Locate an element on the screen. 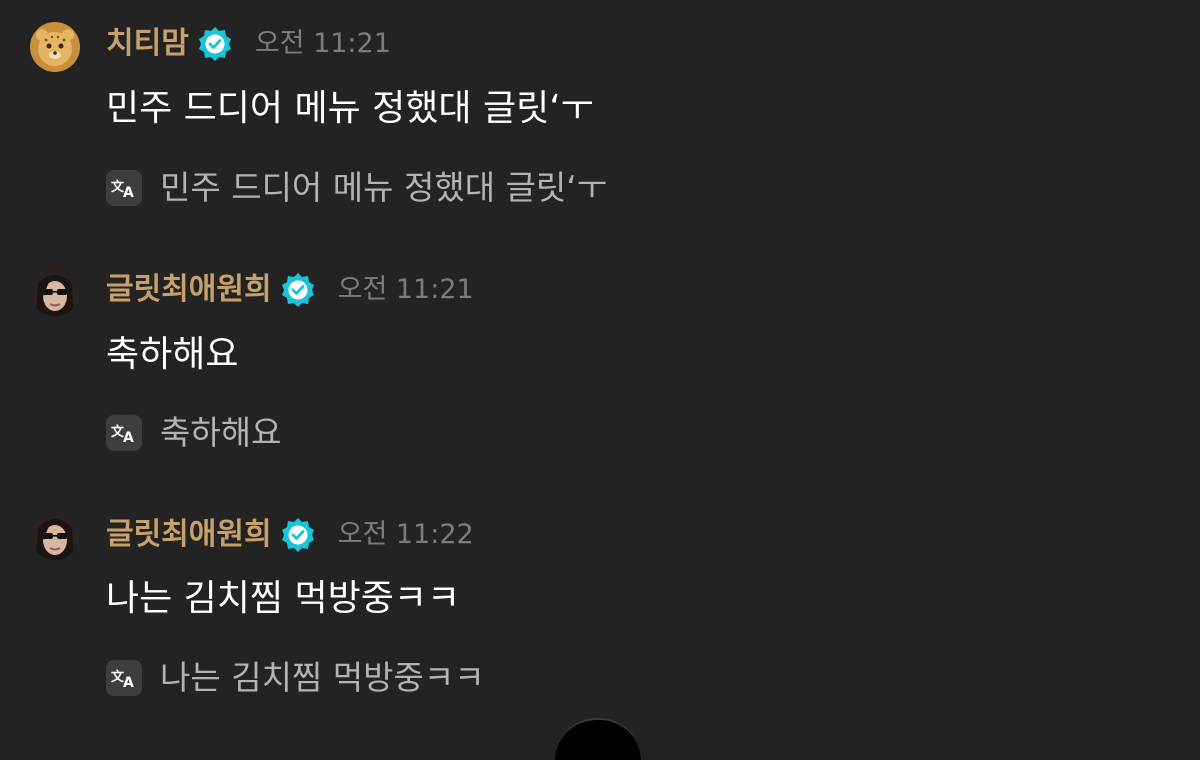 This screenshot has height=760, width=1200. message-header: 글릿최애원희 오전 11:21 is located at coordinates (290, 290).